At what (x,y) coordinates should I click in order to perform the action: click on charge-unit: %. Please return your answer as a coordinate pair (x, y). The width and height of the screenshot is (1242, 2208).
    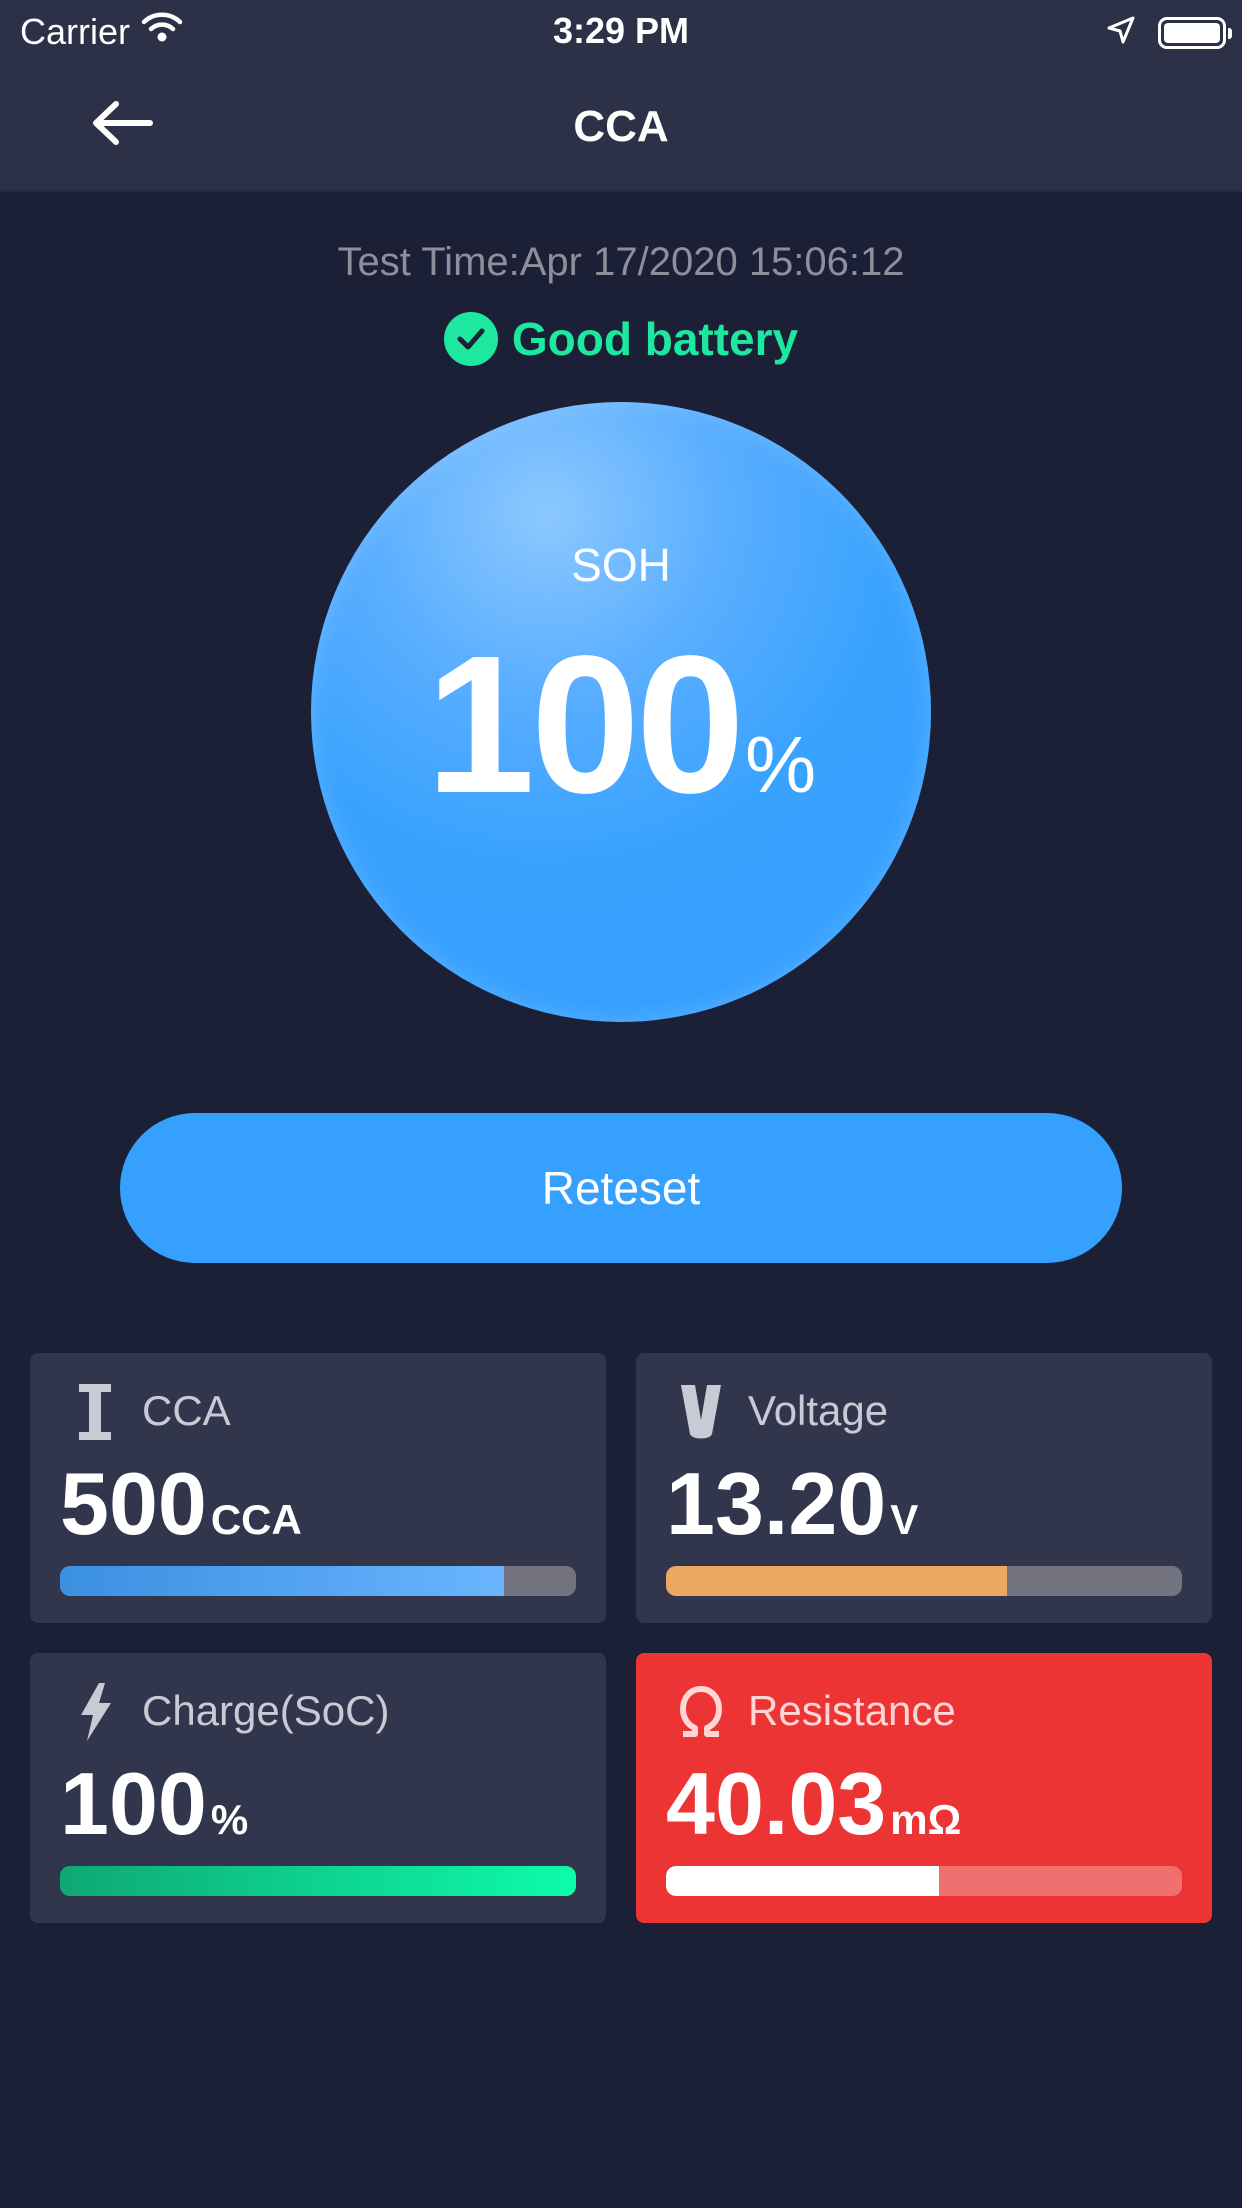
    Looking at the image, I should click on (229, 1819).